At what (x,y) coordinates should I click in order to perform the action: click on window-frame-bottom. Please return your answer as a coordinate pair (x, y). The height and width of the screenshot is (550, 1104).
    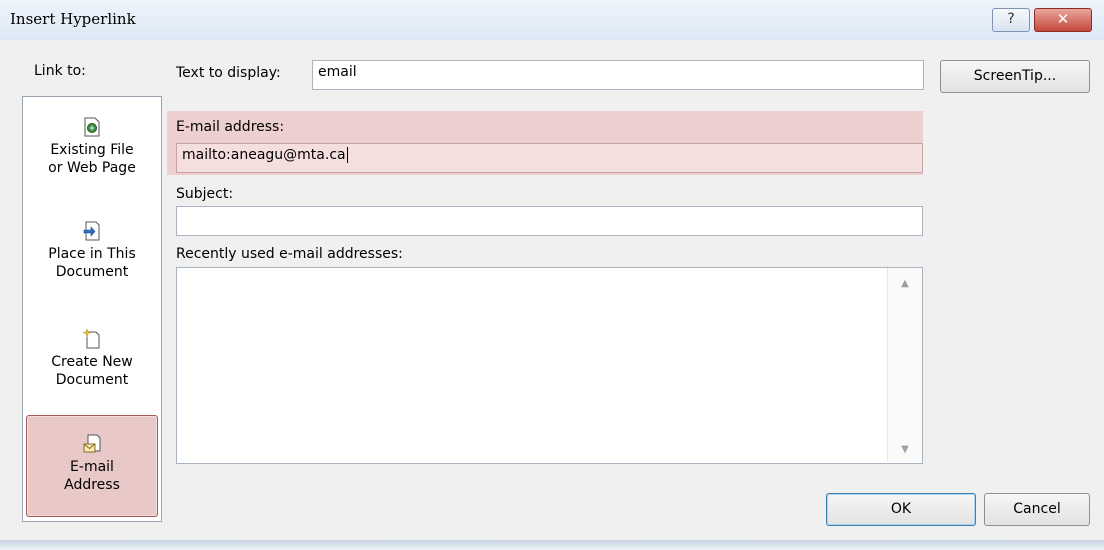
    Looking at the image, I should click on (552, 545).